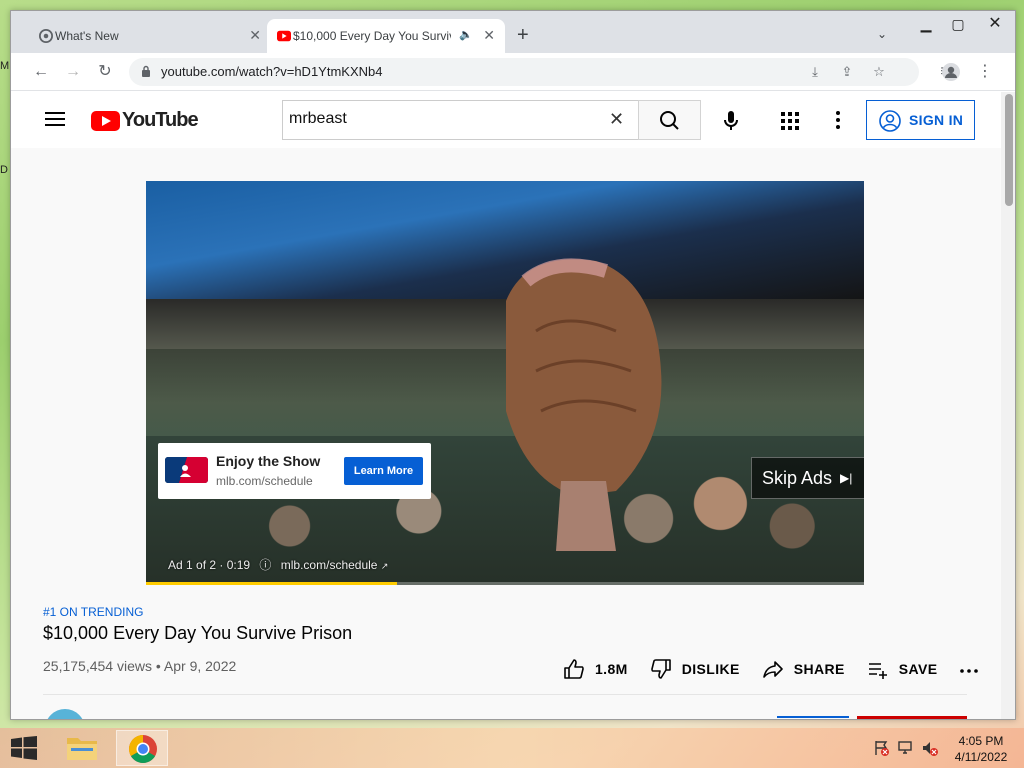 The image size is (1024, 768). What do you see at coordinates (41, 72) in the screenshot?
I see `back-arrow-icon: ←` at bounding box center [41, 72].